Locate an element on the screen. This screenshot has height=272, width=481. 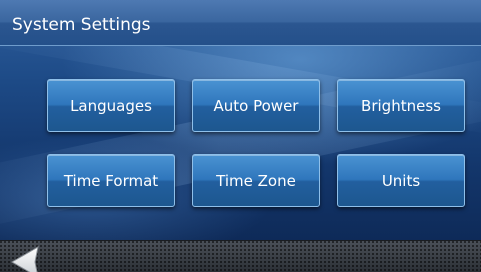
units-button: Units is located at coordinates (401, 180).